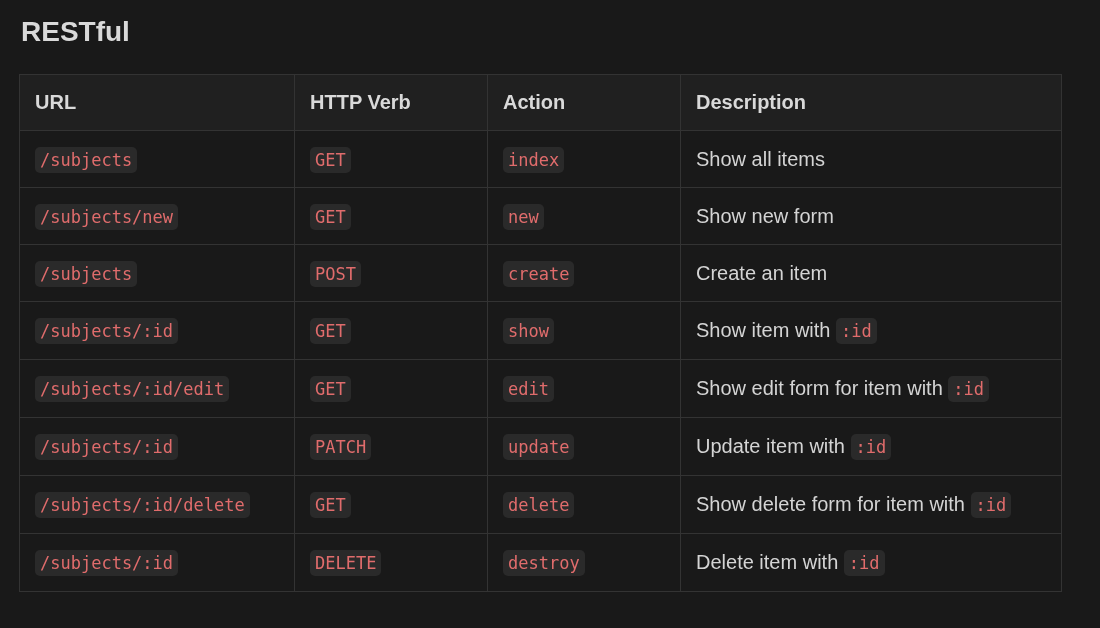 The height and width of the screenshot is (628, 1100). What do you see at coordinates (528, 331) in the screenshot?
I see `code-text: show` at bounding box center [528, 331].